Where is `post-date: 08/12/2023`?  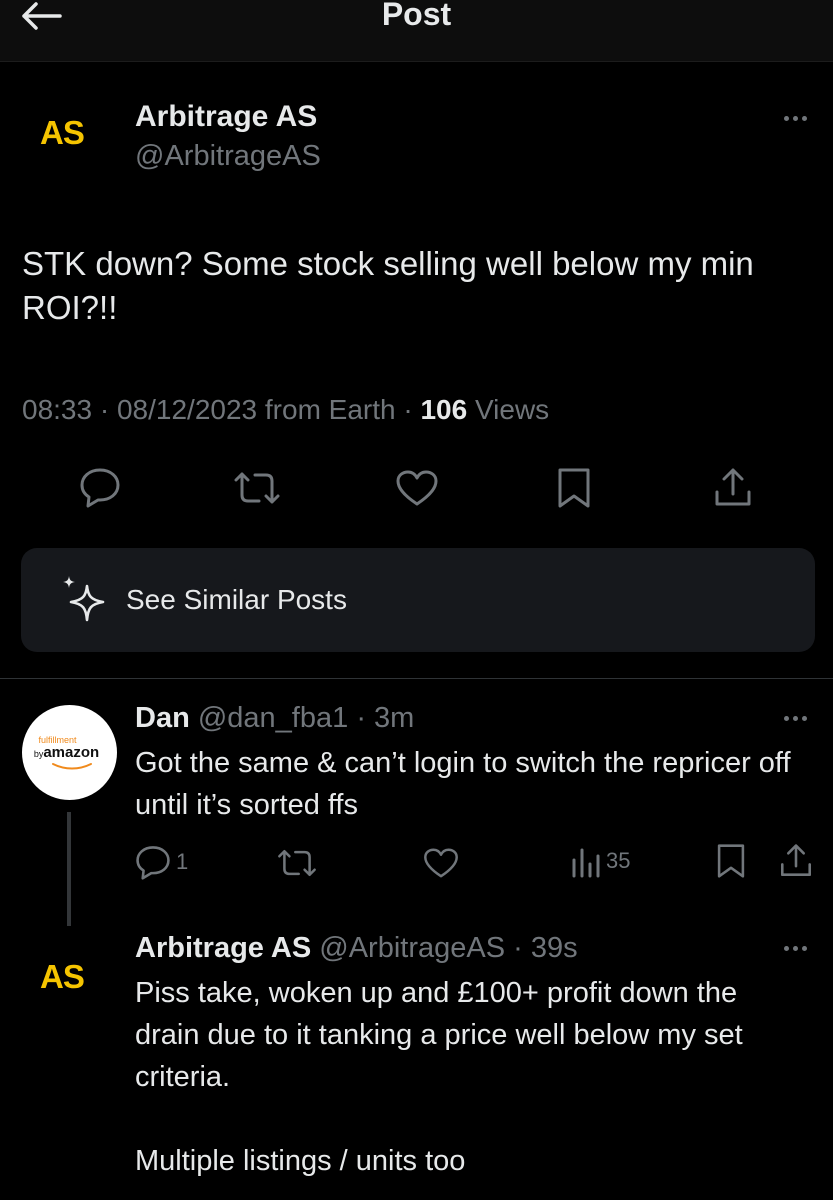
post-date: 08/12/2023 is located at coordinates (187, 409).